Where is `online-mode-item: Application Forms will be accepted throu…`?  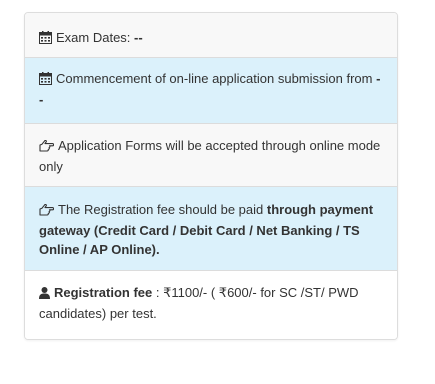
online-mode-item: Application Forms will be accepted throu… is located at coordinates (211, 155).